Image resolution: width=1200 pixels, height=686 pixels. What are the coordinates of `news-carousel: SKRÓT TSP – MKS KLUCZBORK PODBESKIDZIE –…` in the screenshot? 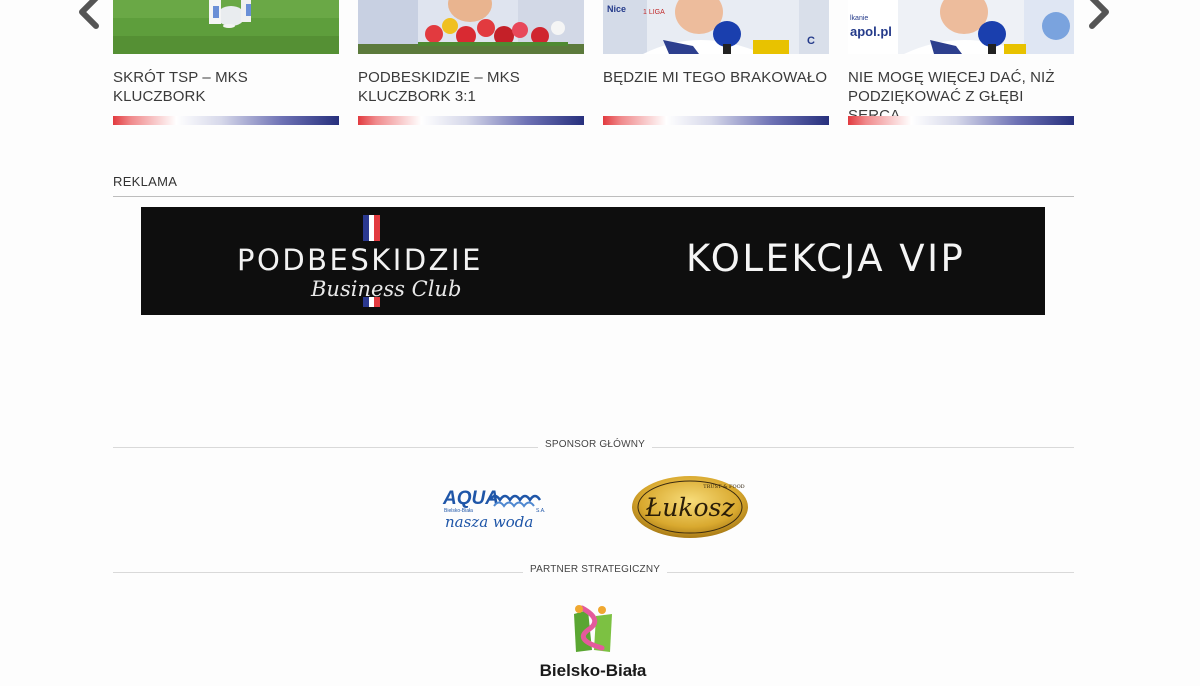 It's located at (593, 63).